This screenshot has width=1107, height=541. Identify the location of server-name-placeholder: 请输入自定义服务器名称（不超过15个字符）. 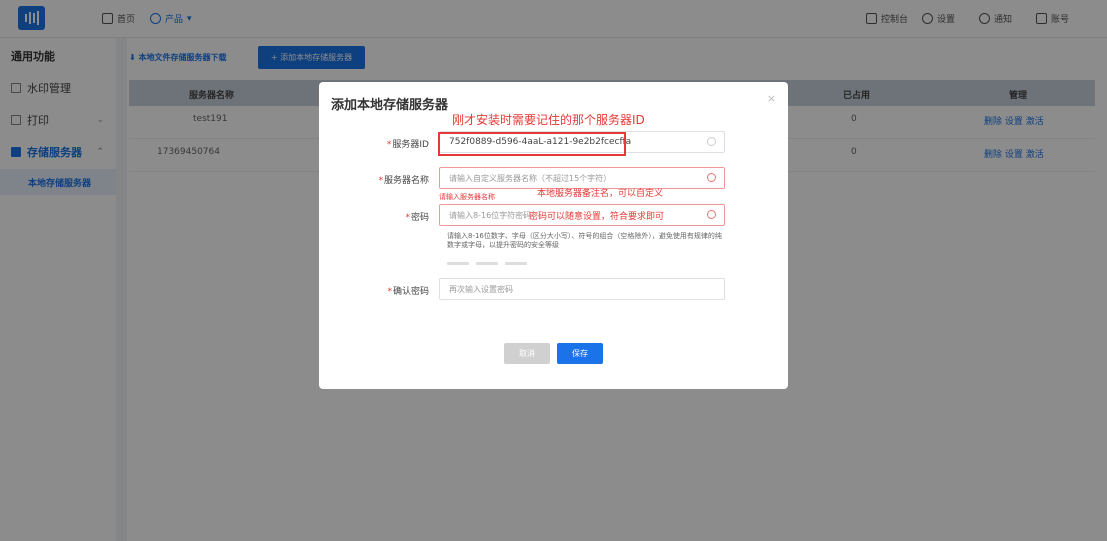
(530, 178).